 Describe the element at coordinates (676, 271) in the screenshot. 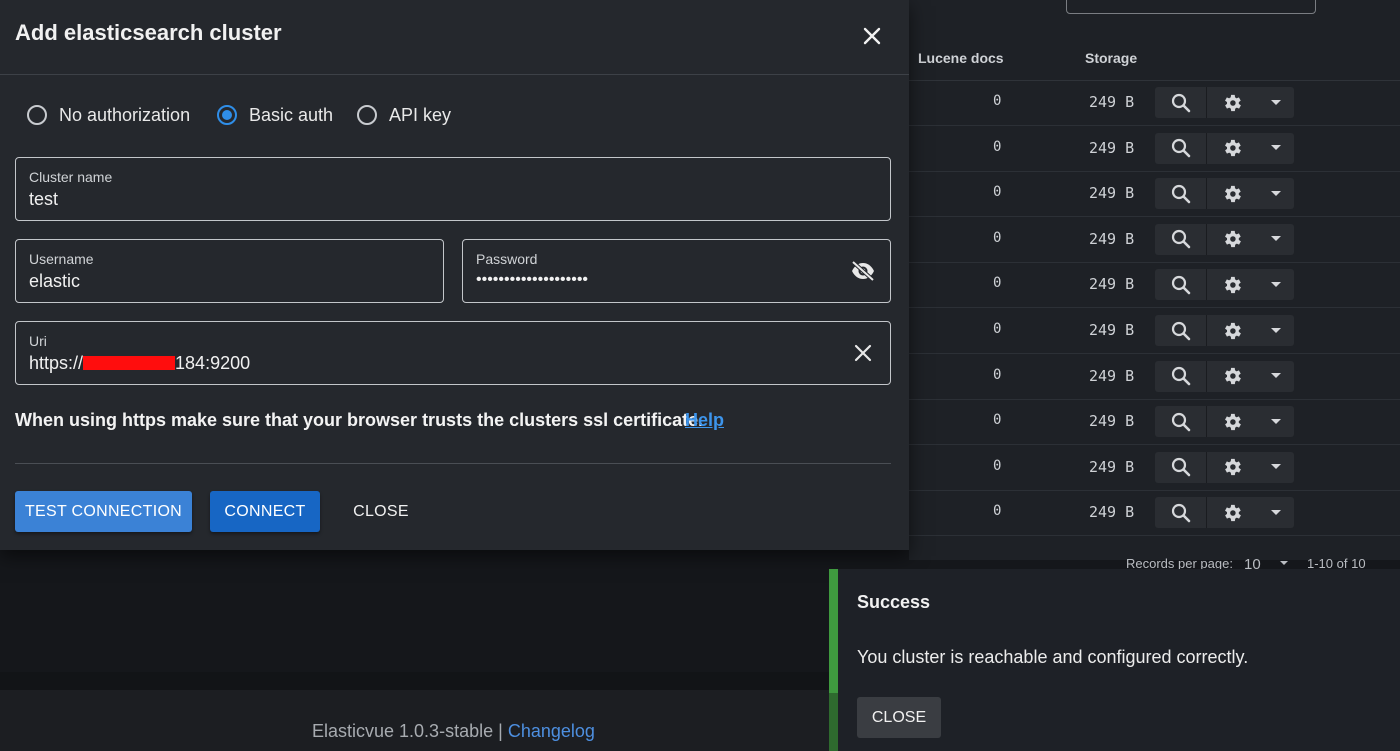

I see `password-field: Password ••••••••••••••••••••` at that location.